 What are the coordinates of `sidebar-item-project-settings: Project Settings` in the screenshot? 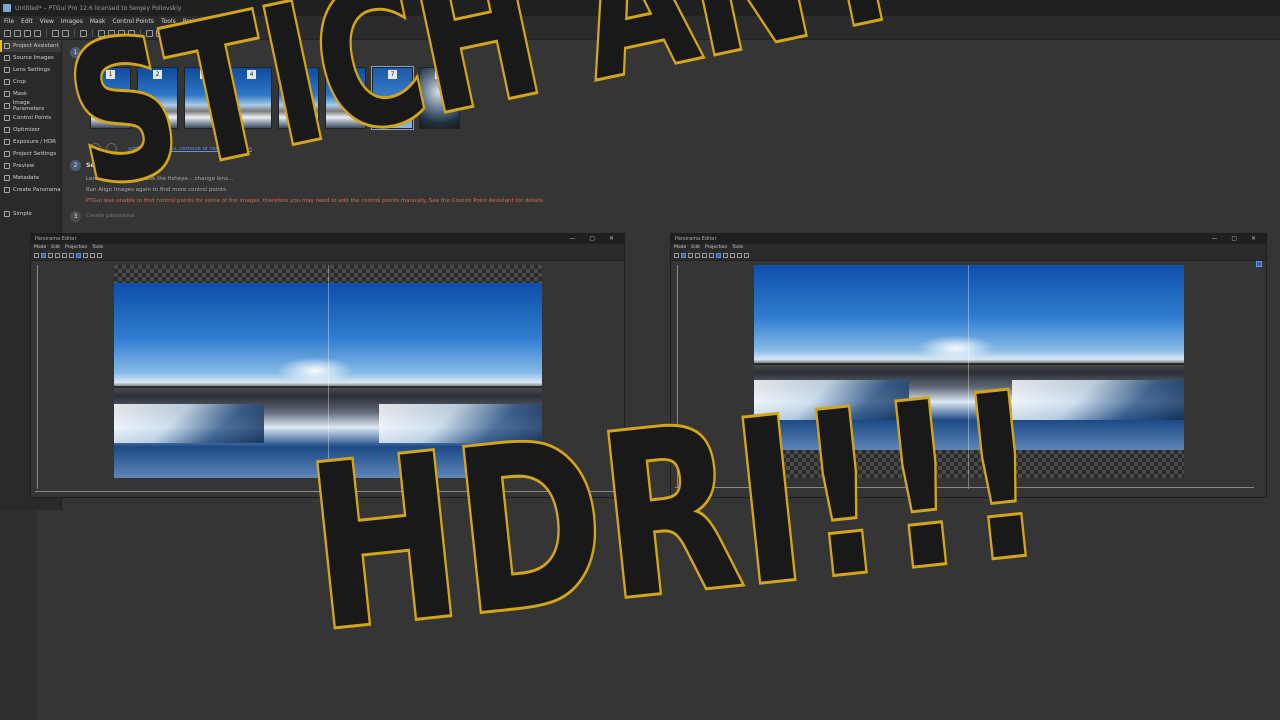 It's located at (30, 154).